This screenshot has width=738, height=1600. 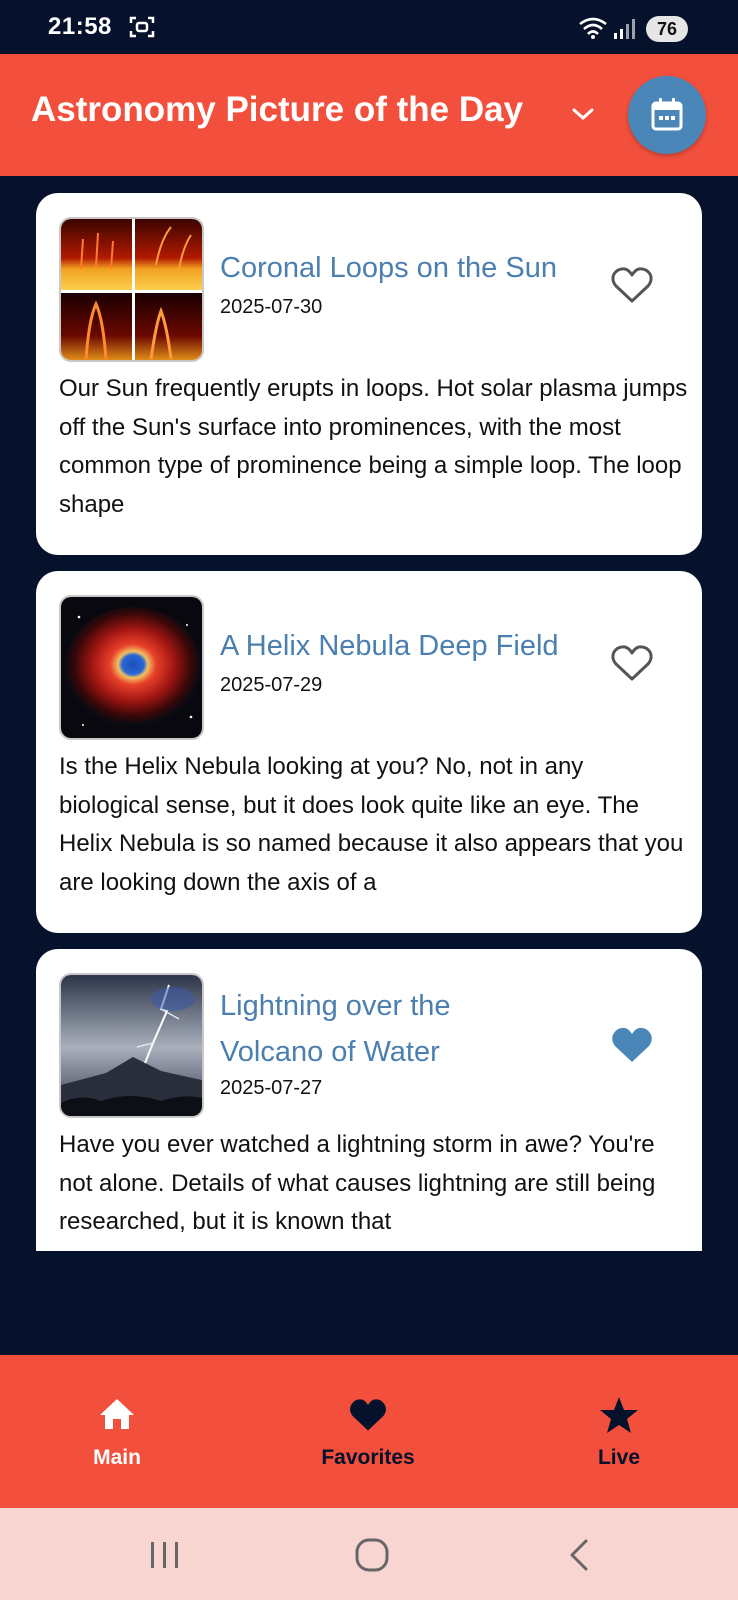 What do you see at coordinates (271, 307) in the screenshot?
I see `apod-date: 2025-07-30` at bounding box center [271, 307].